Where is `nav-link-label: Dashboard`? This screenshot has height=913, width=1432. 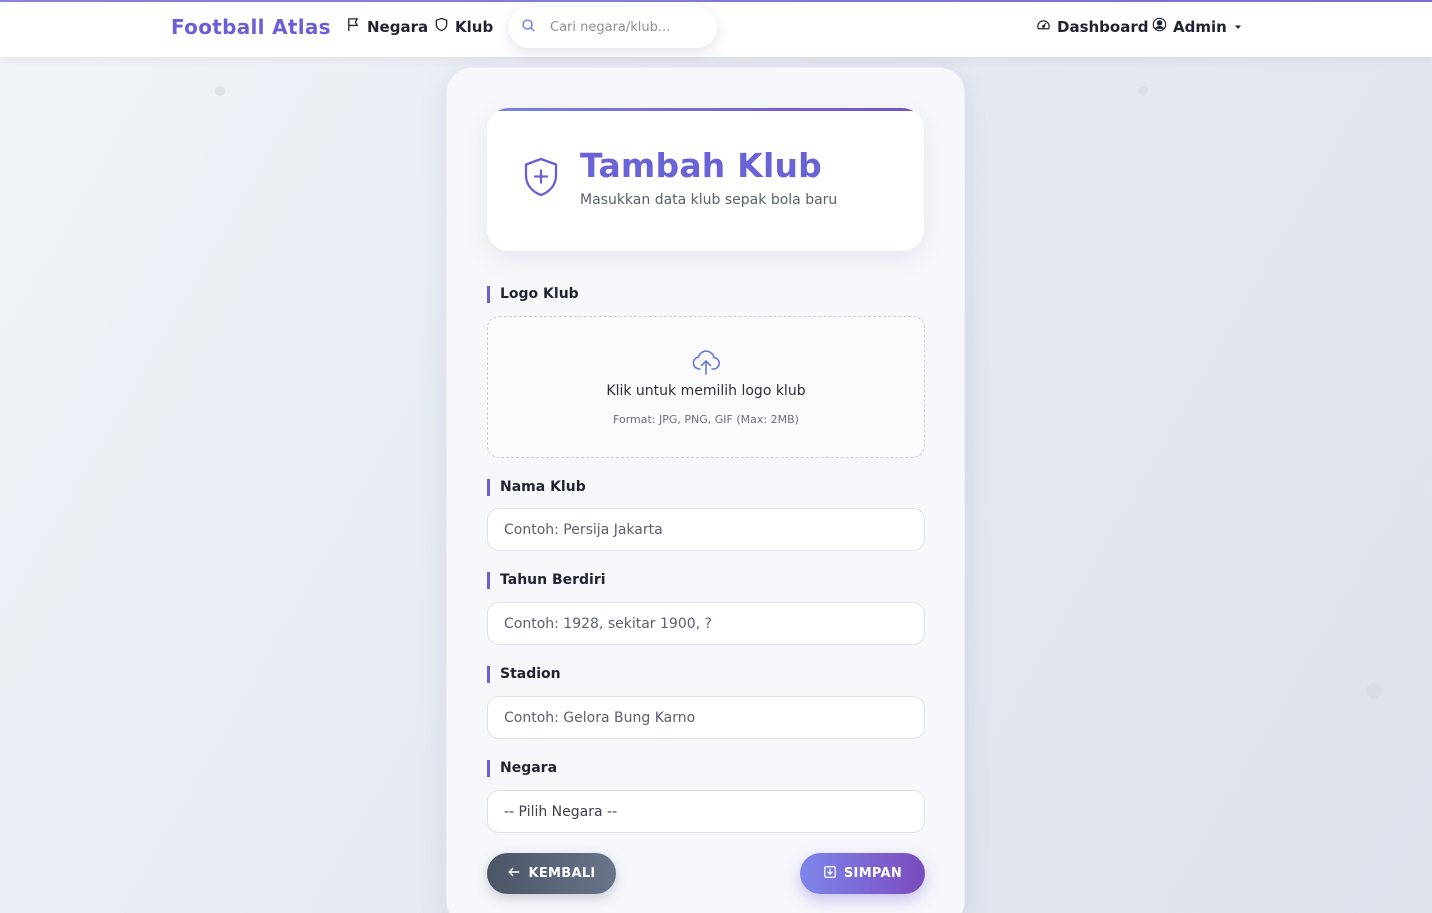 nav-link-label: Dashboard is located at coordinates (1103, 26).